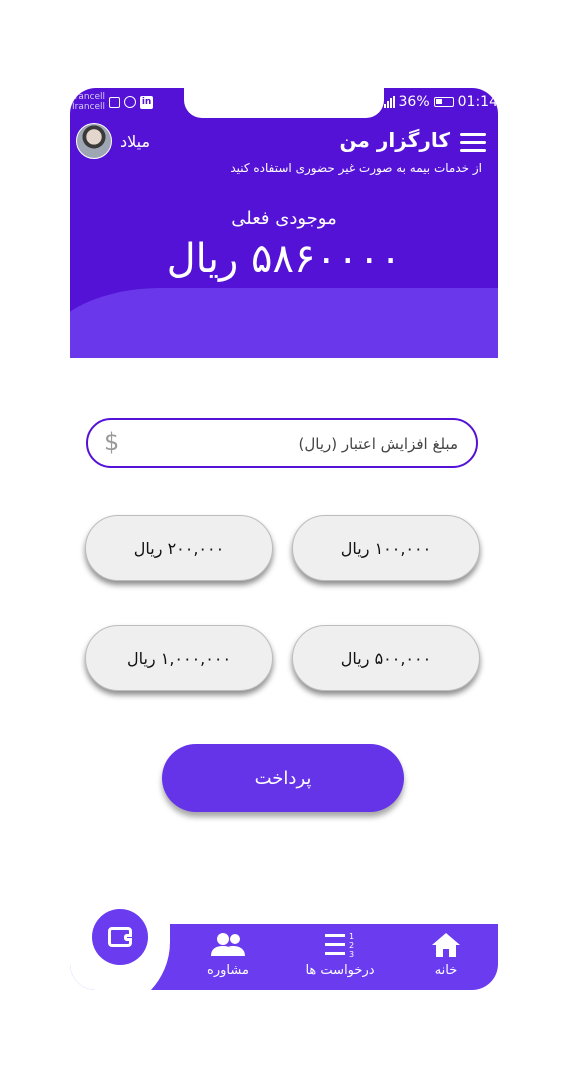 The image size is (564, 1080). What do you see at coordinates (351, 954) in the screenshot?
I see `svg-text: 3` at bounding box center [351, 954].